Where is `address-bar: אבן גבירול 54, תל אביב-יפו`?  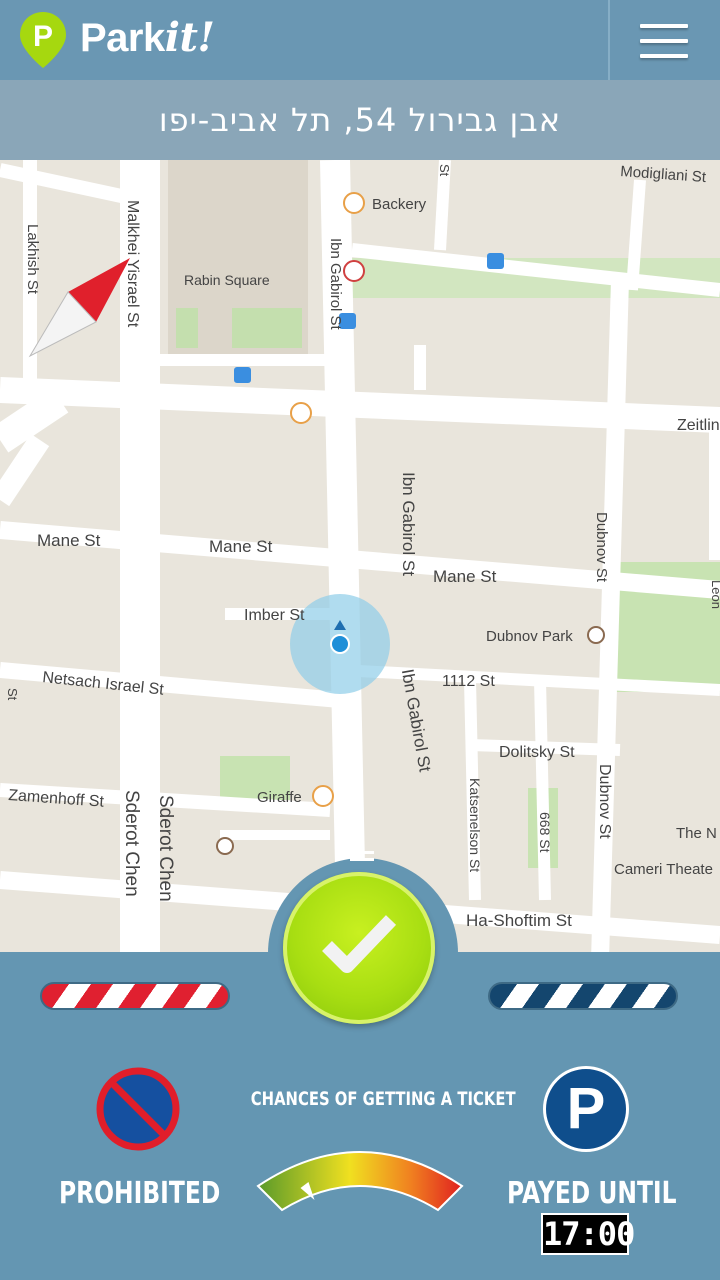 address-bar: אבן גבירול 54, תל אביב-יפו is located at coordinates (360, 120).